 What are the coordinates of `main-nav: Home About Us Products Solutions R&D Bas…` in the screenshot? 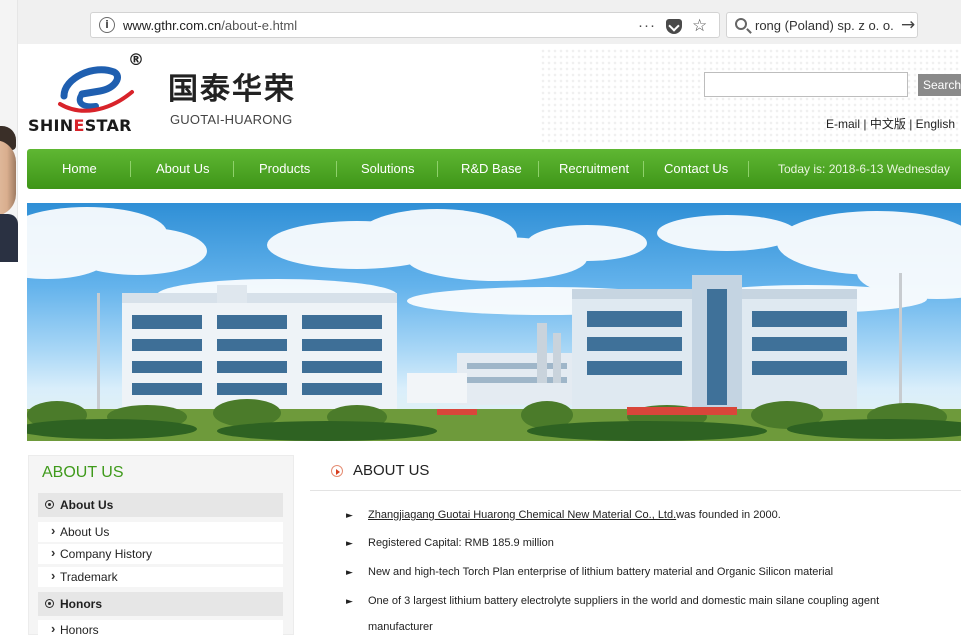 It's located at (494, 169).